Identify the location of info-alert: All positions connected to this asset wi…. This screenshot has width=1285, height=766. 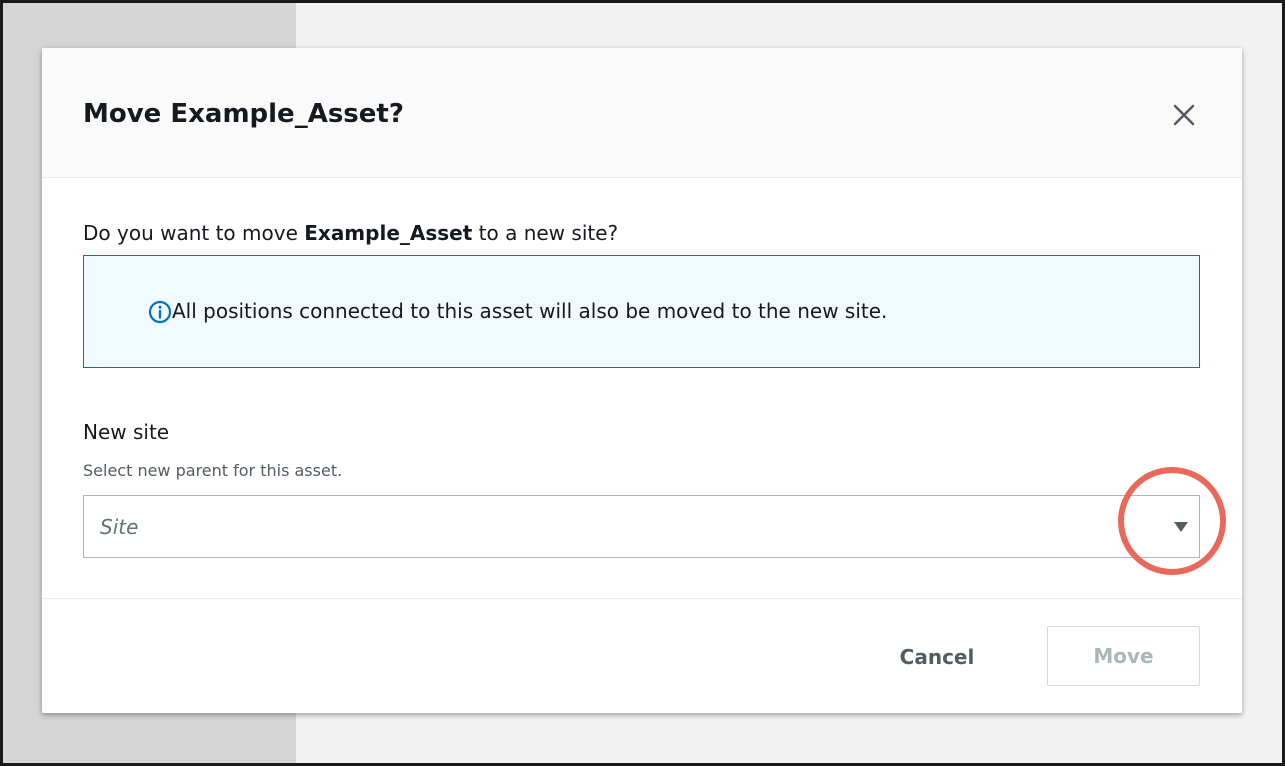
(641, 311).